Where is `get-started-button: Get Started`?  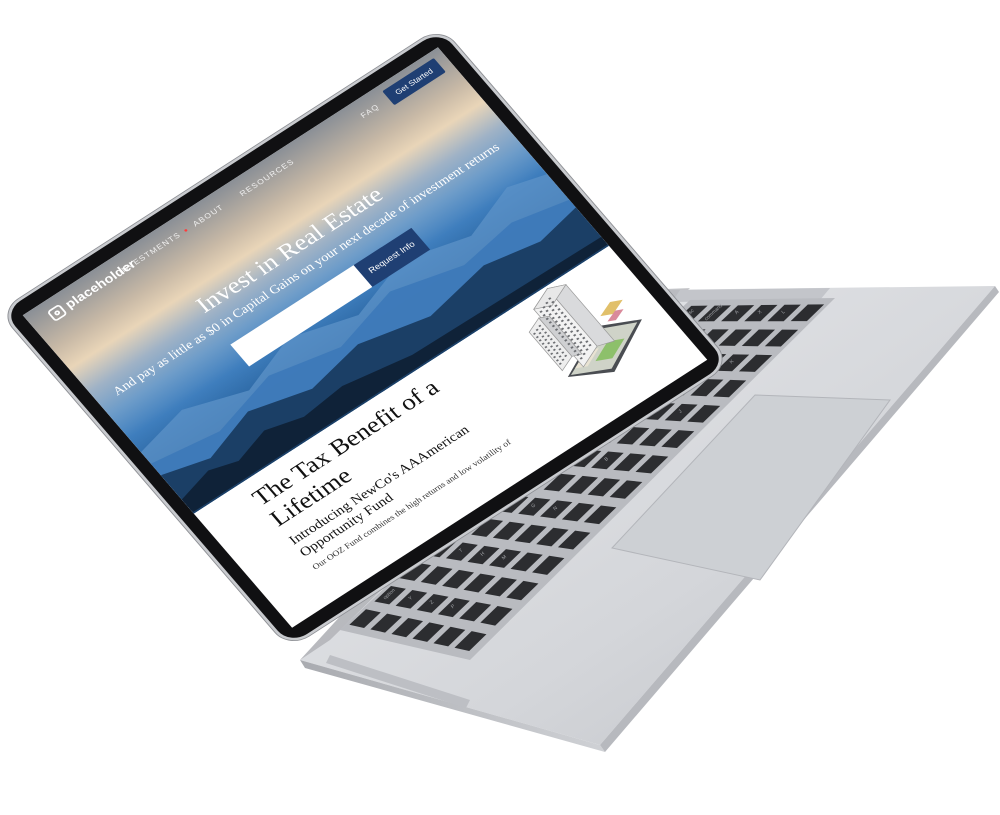
get-started-button: Get Started is located at coordinates (414, 81).